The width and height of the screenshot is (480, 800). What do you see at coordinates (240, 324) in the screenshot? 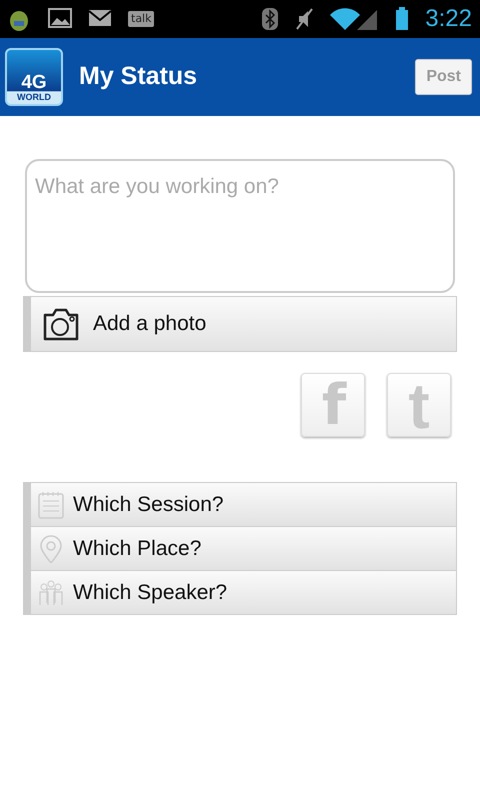
I see `add-photo-button: Add a photo` at bounding box center [240, 324].